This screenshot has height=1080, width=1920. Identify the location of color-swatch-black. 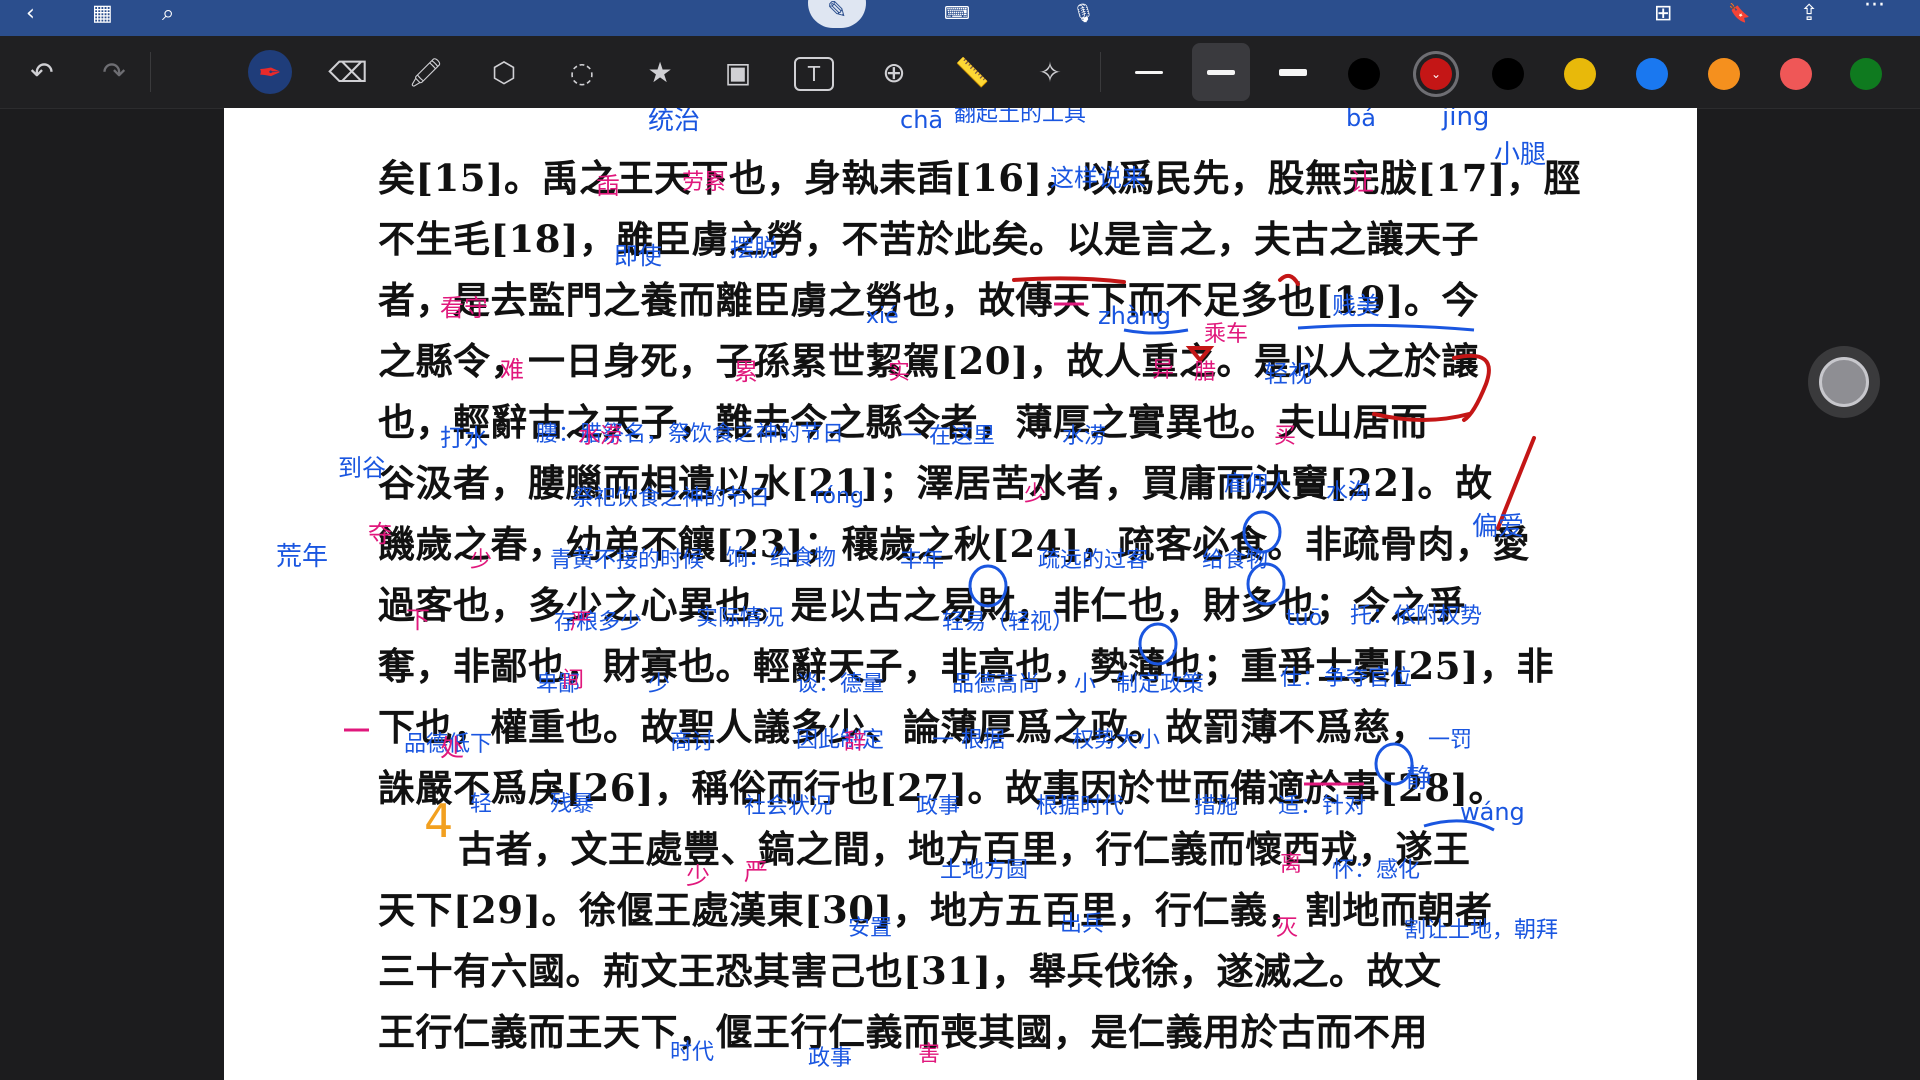
(1364, 74).